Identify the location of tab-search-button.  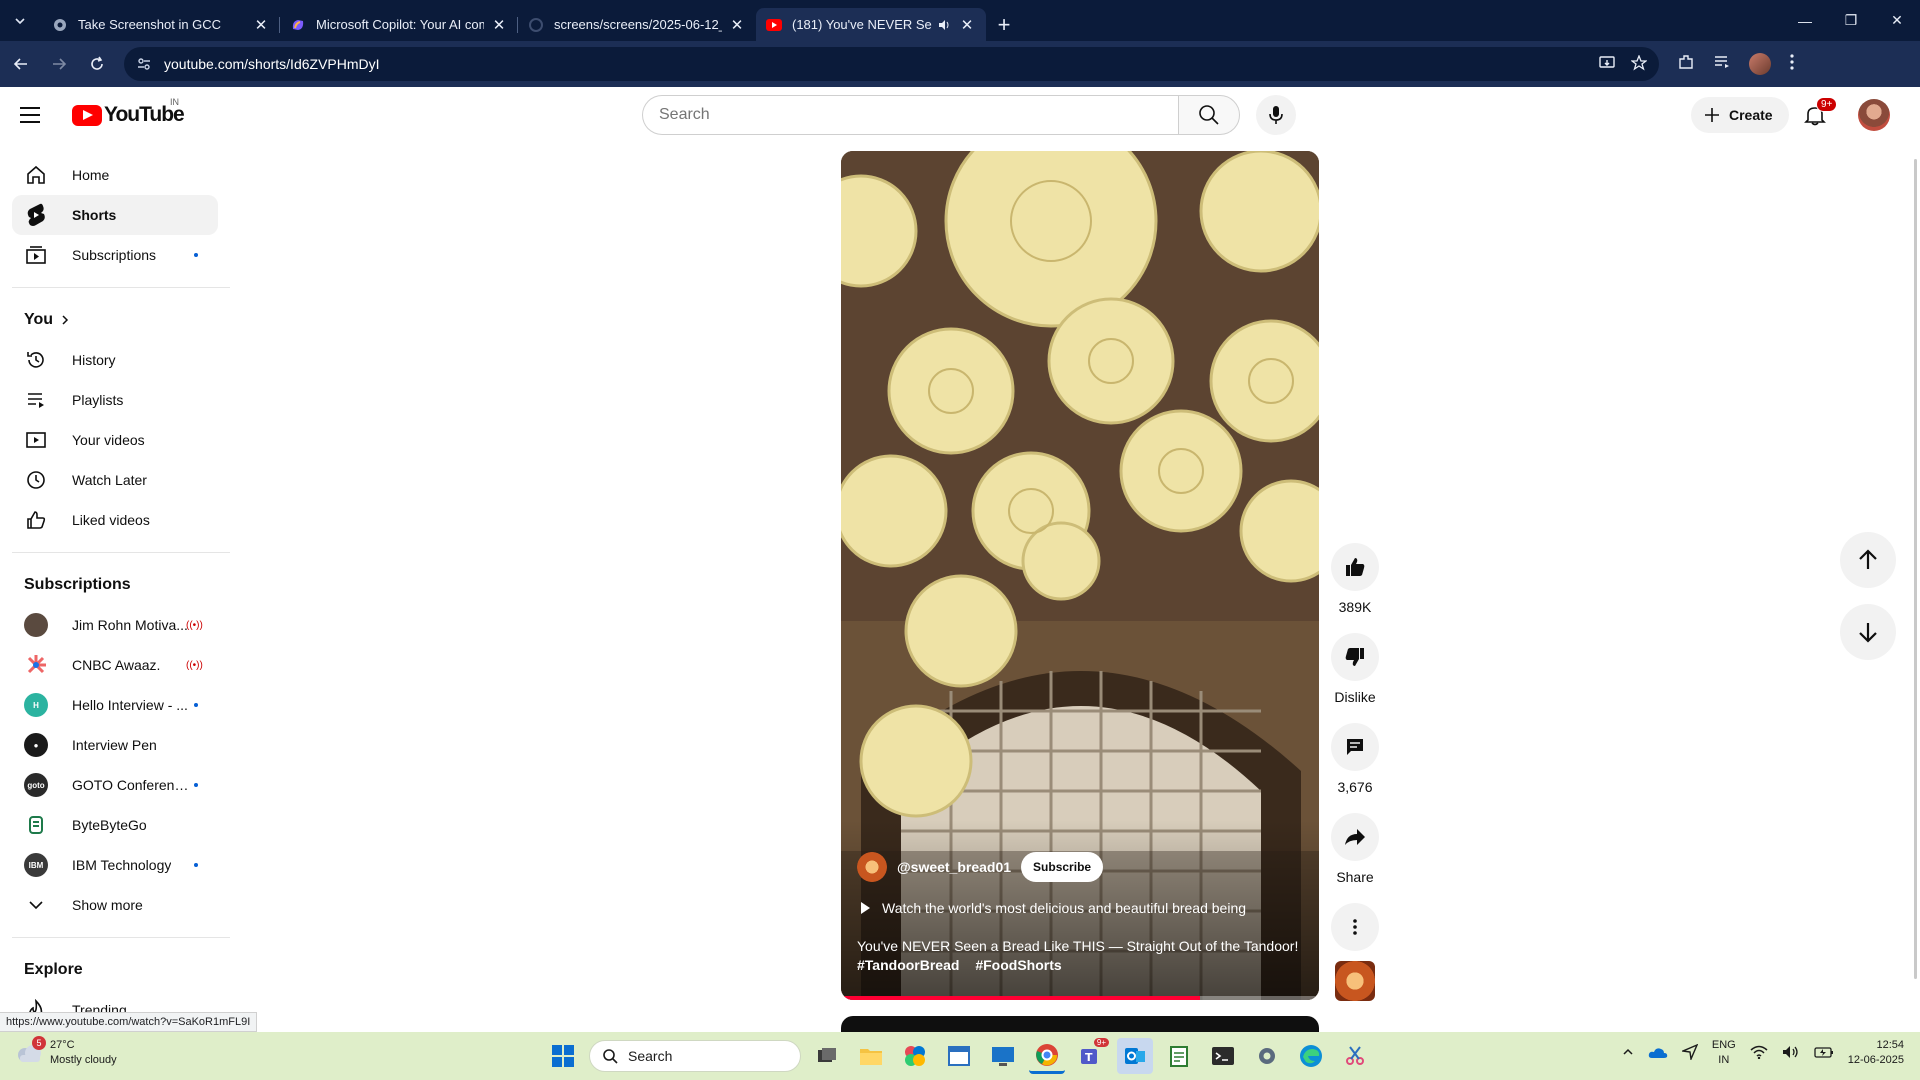
(20, 21).